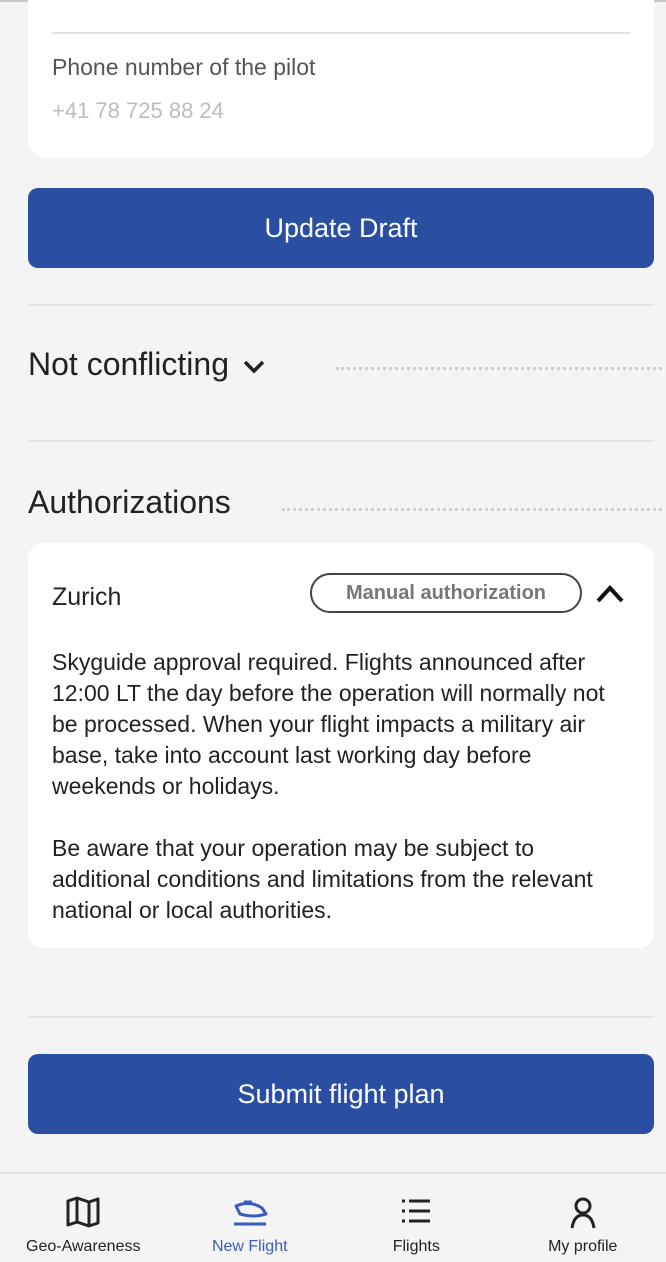 The image size is (666, 1262). What do you see at coordinates (446, 593) in the screenshot?
I see `status-badge: Manual authorization` at bounding box center [446, 593].